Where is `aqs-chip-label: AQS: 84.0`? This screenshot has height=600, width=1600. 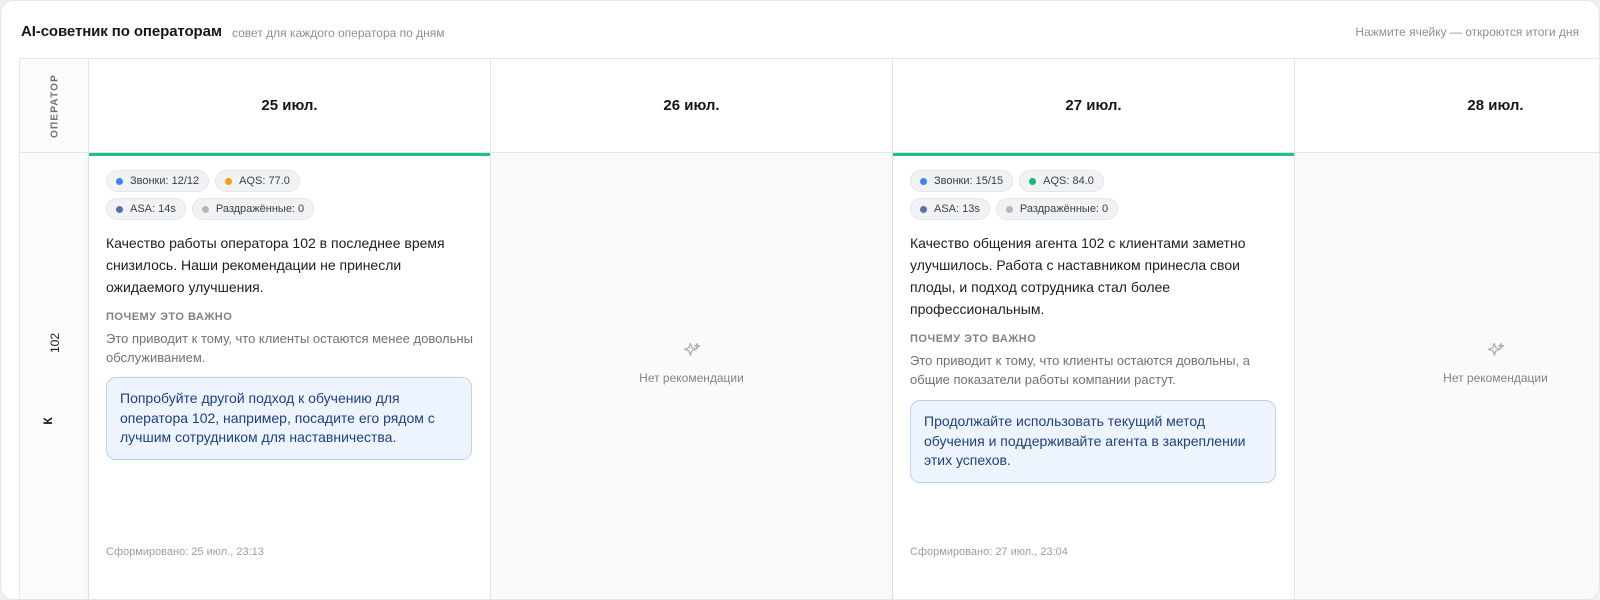
aqs-chip-label: AQS: 84.0 is located at coordinates (1068, 181).